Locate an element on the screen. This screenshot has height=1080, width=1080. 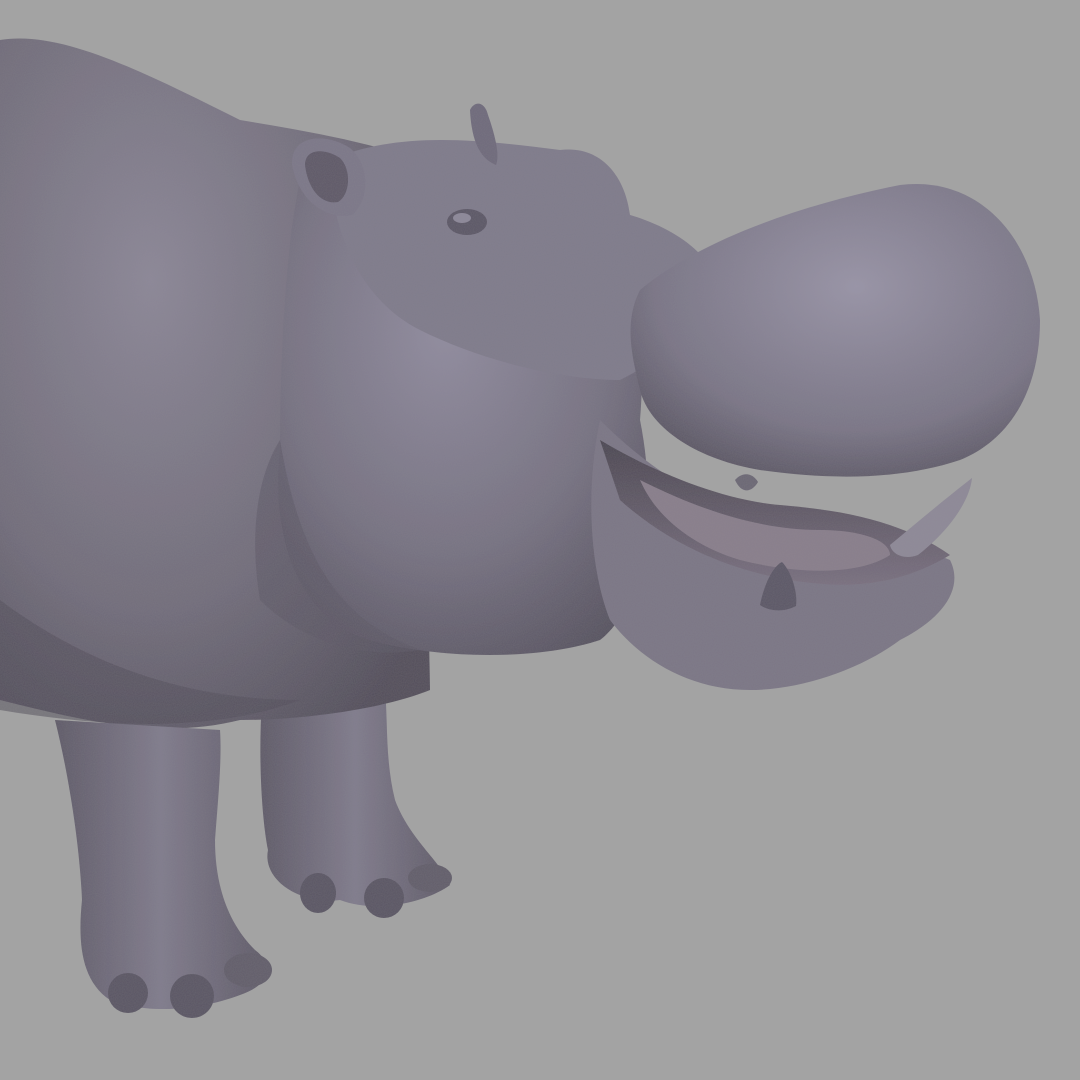
hippo-snout is located at coordinates (835, 330).